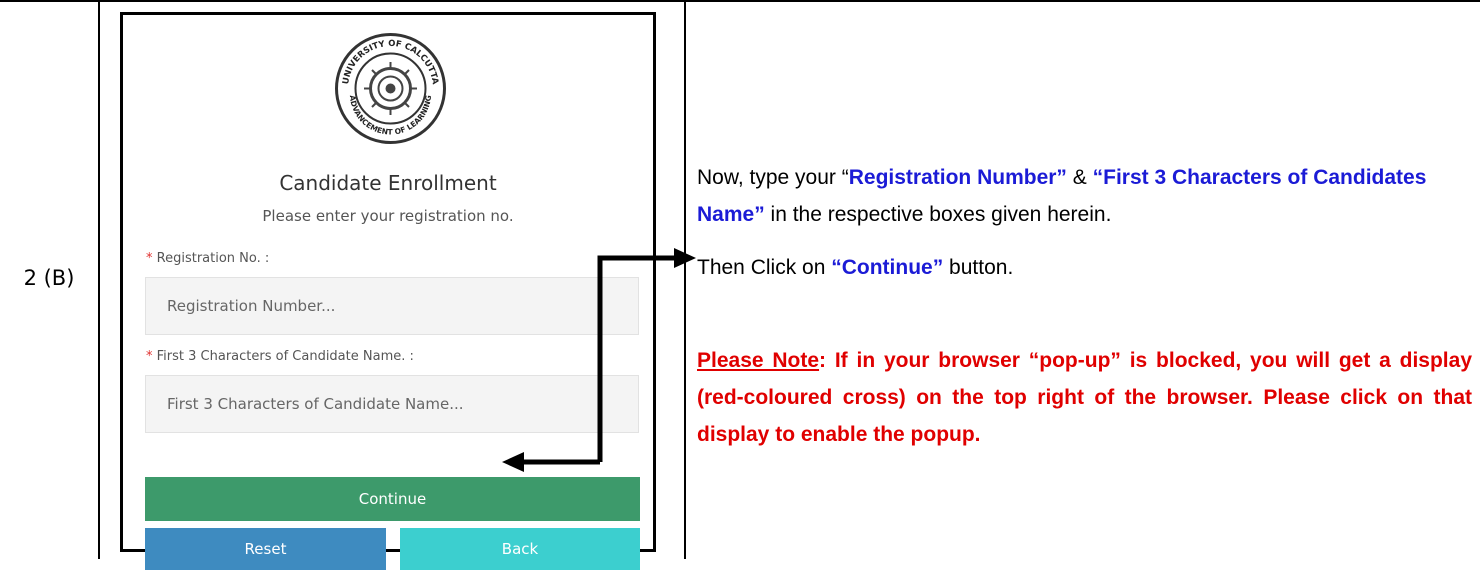  What do you see at coordinates (392, 499) in the screenshot?
I see `continue-button: Continue` at bounding box center [392, 499].